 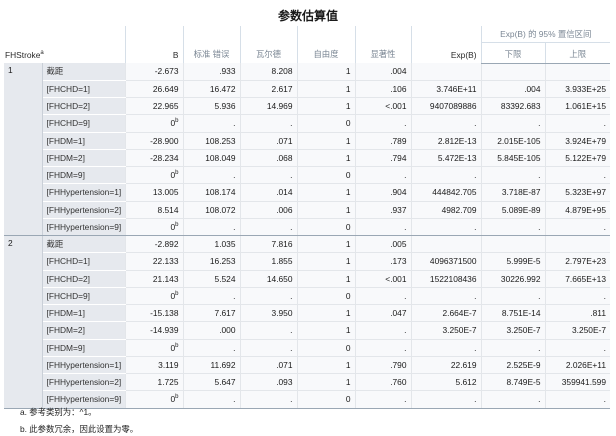 I want to click on cell-value: 8.208, so click(x=282, y=71).